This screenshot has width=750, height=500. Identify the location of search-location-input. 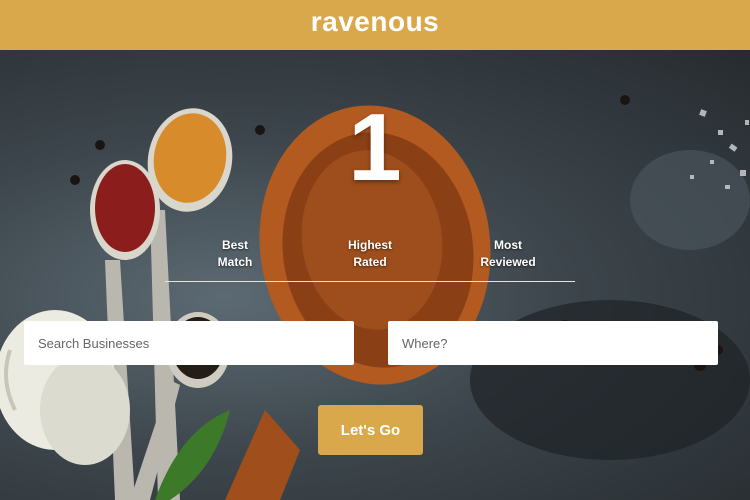
(553, 343).